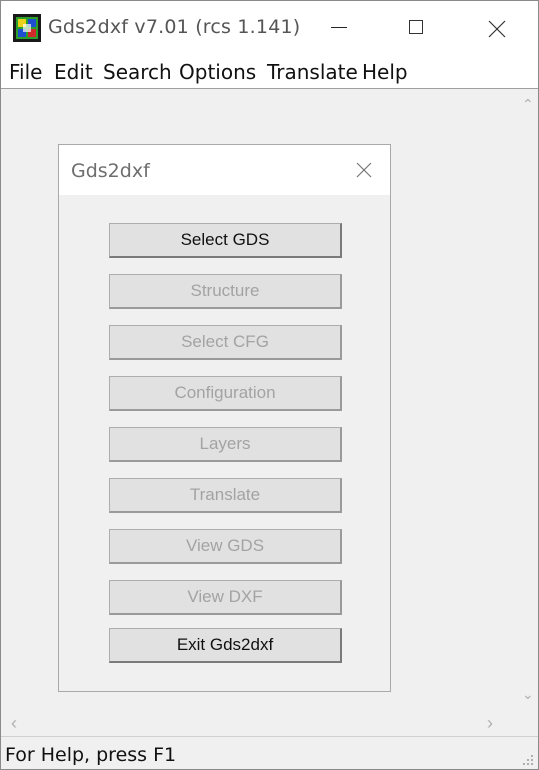 The width and height of the screenshot is (539, 770). I want to click on layers-button: Layers, so click(225, 444).